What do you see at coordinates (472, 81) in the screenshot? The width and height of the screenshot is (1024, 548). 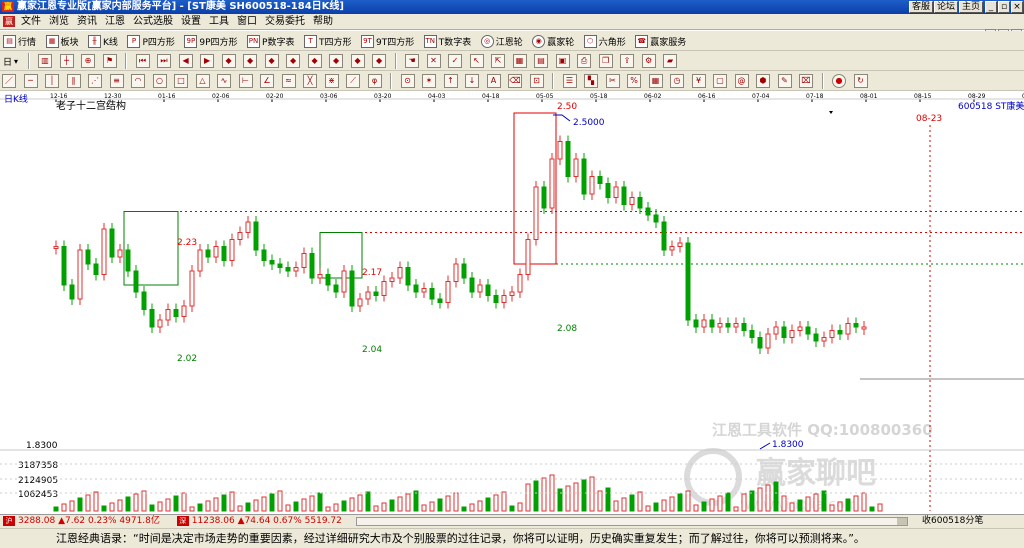 I see `arrow-down-icon: ↓` at bounding box center [472, 81].